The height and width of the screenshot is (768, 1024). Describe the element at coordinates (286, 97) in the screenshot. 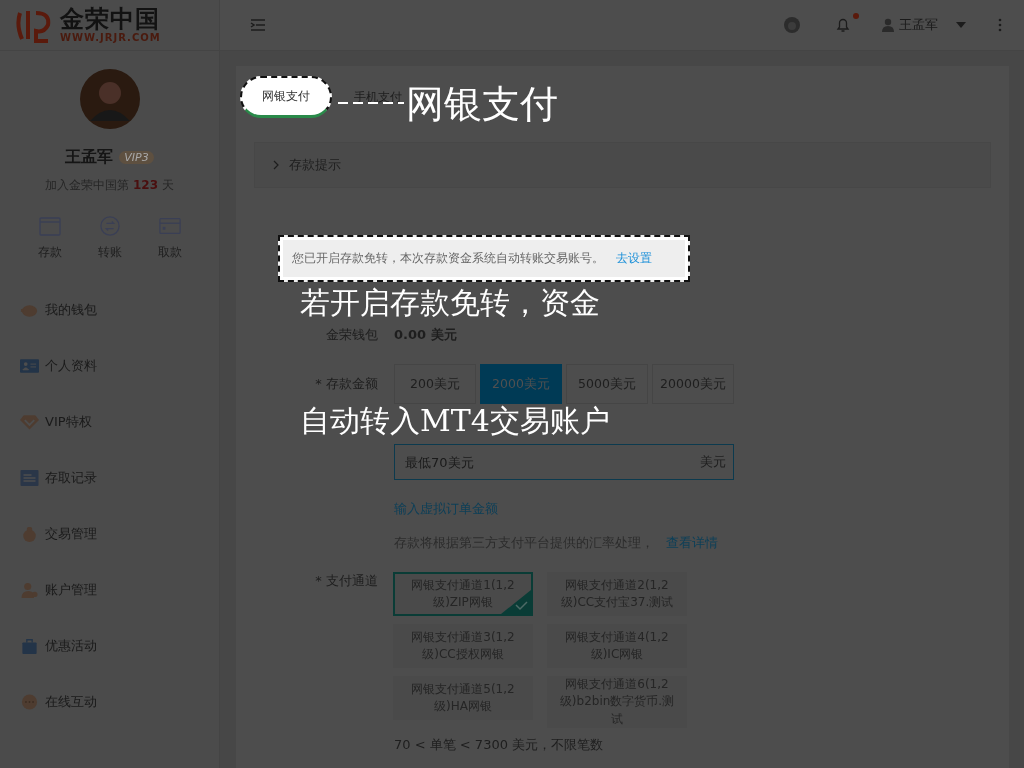

I see `payment-tab: 网银支付` at that location.